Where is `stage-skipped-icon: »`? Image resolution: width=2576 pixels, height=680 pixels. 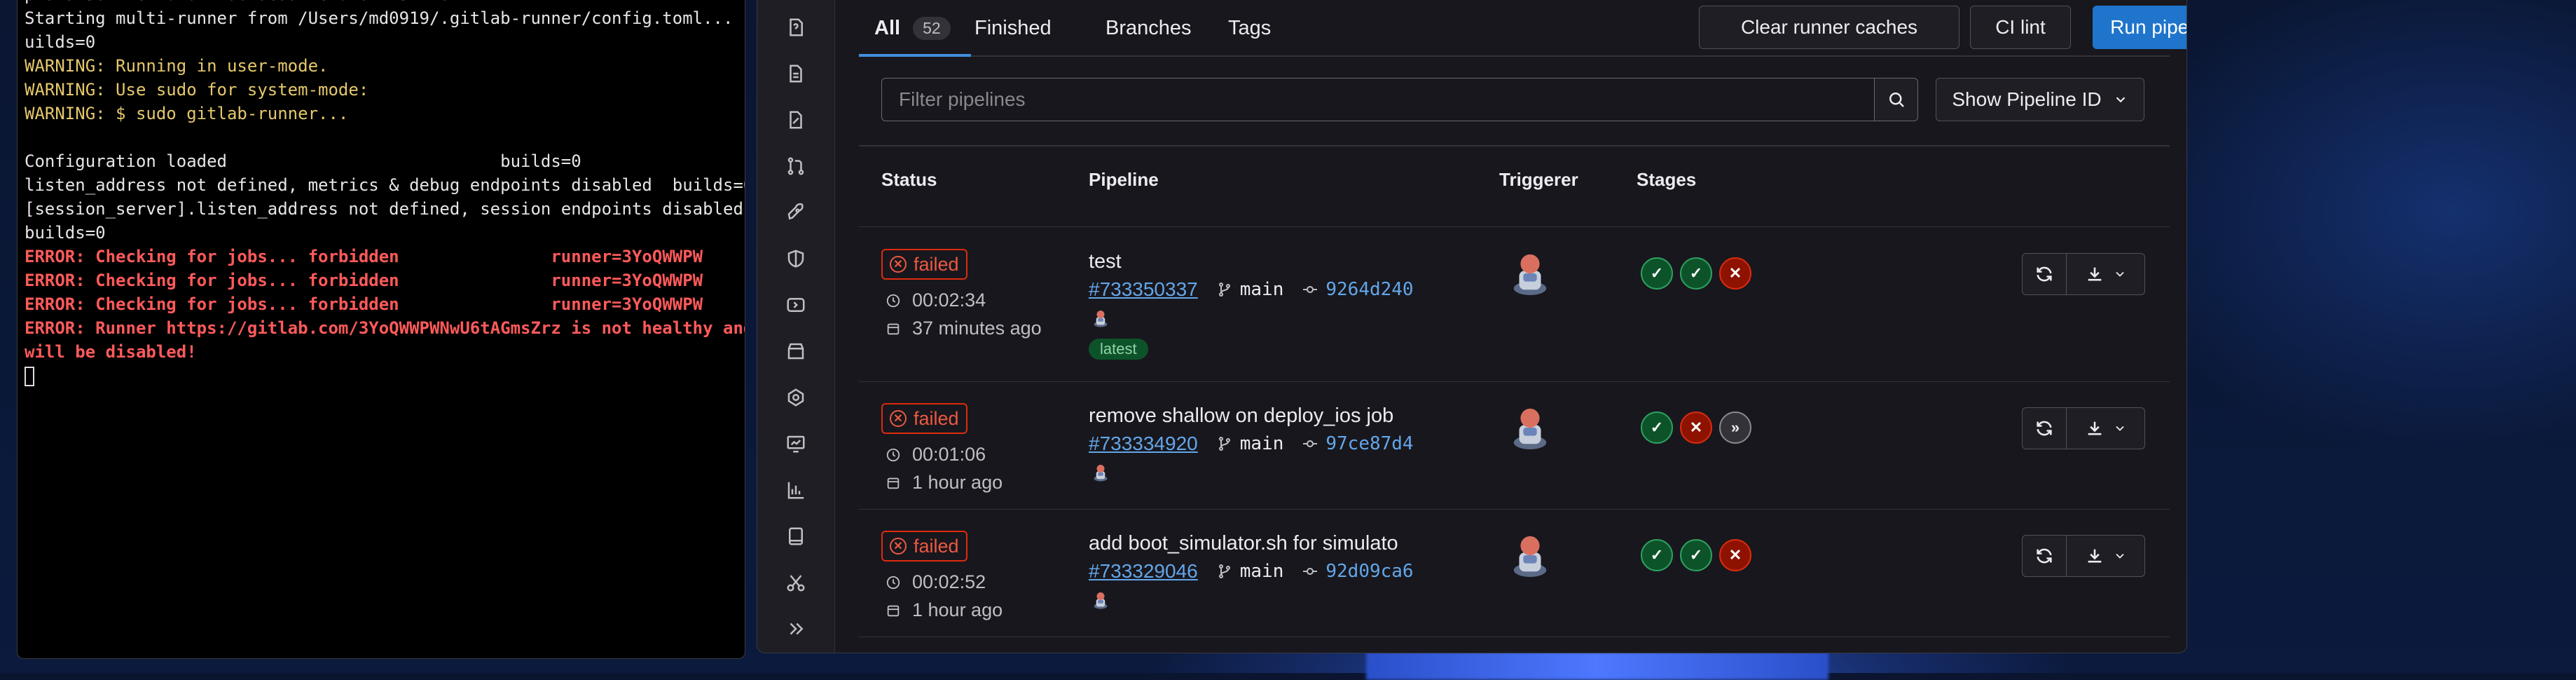 stage-skipped-icon: » is located at coordinates (1735, 428).